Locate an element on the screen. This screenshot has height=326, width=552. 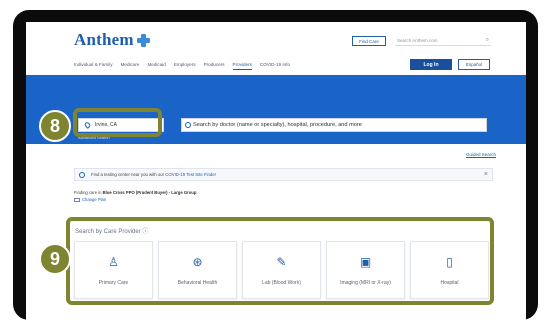
card-icon is located at coordinates (77, 199).